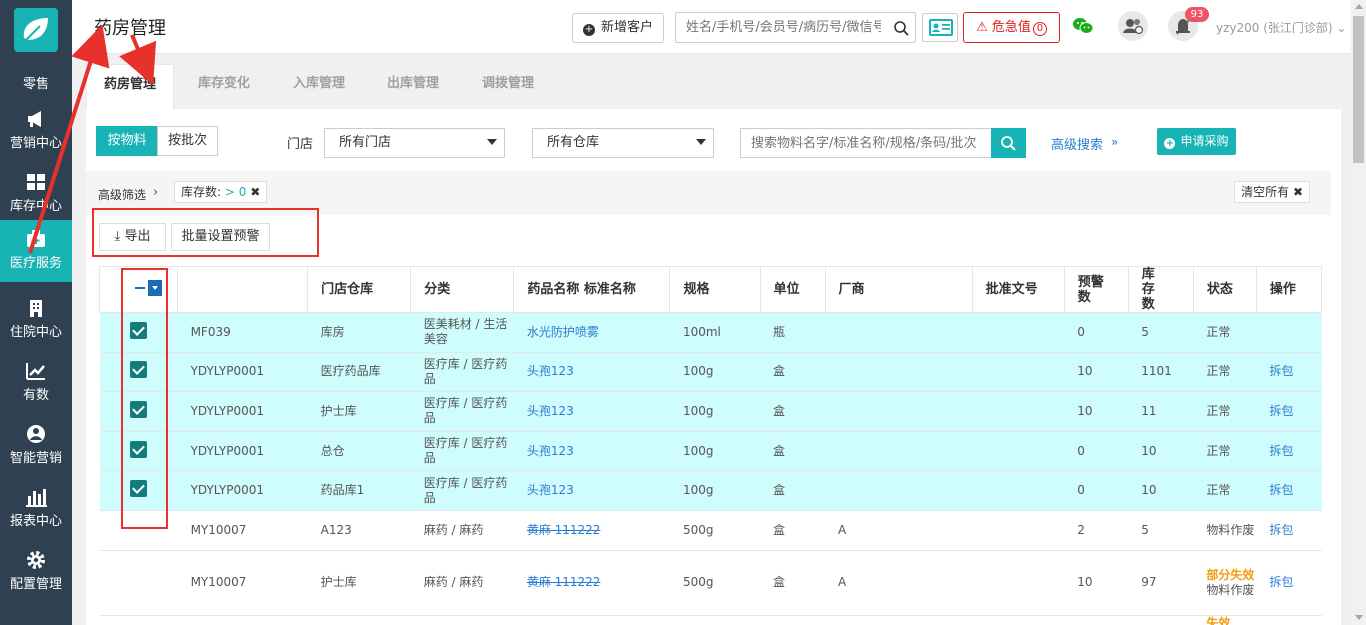  Describe the element at coordinates (1096, 619) in the screenshot. I see `cell-alert` at that location.